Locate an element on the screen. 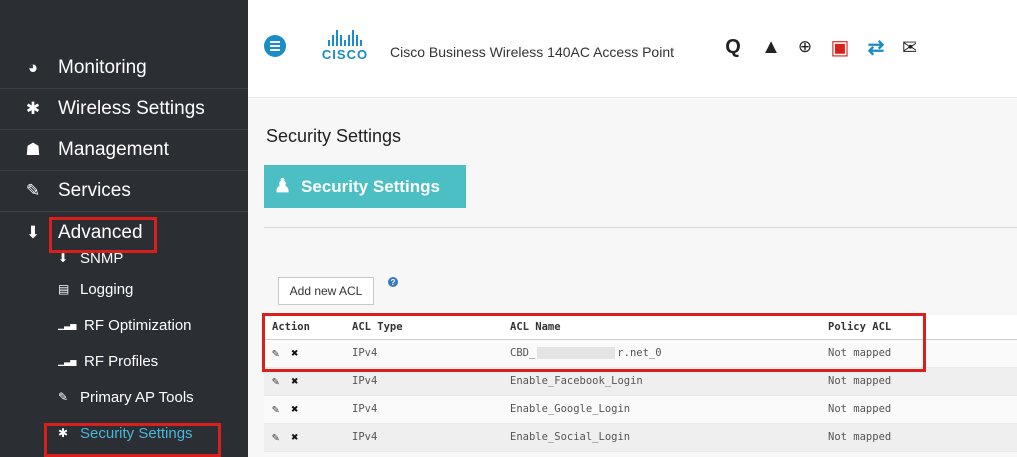  sidebar-item-label: Services is located at coordinates (94, 190).